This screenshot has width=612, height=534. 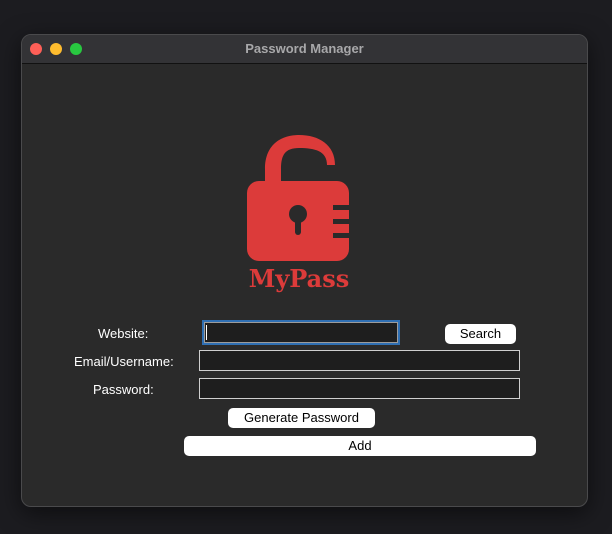 I want to click on lock-shackle-icon, so click(x=300, y=159).